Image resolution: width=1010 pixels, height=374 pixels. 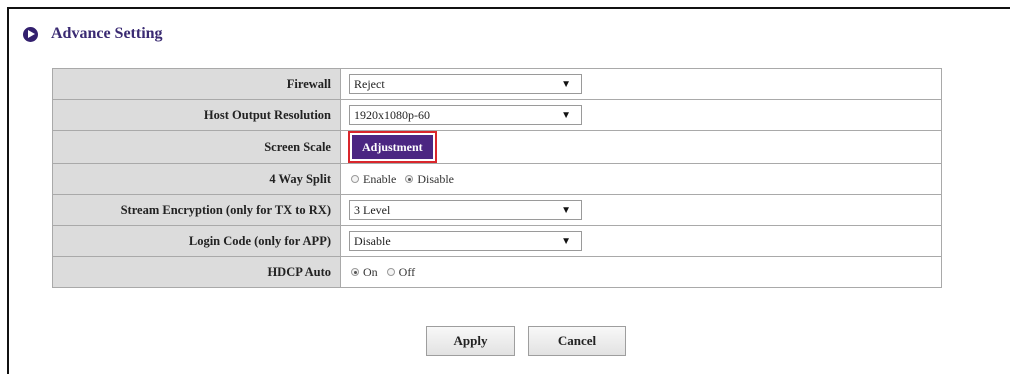 I want to click on apply-button: Apply, so click(x=470, y=341).